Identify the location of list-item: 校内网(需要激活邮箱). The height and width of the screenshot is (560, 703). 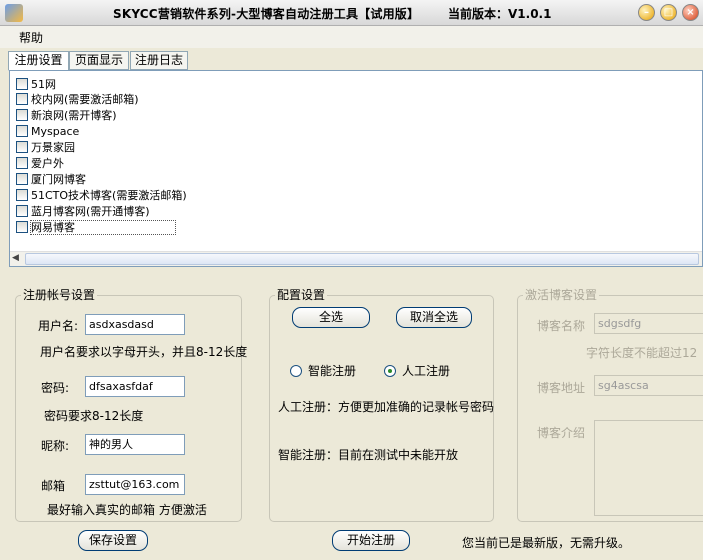
(77, 100).